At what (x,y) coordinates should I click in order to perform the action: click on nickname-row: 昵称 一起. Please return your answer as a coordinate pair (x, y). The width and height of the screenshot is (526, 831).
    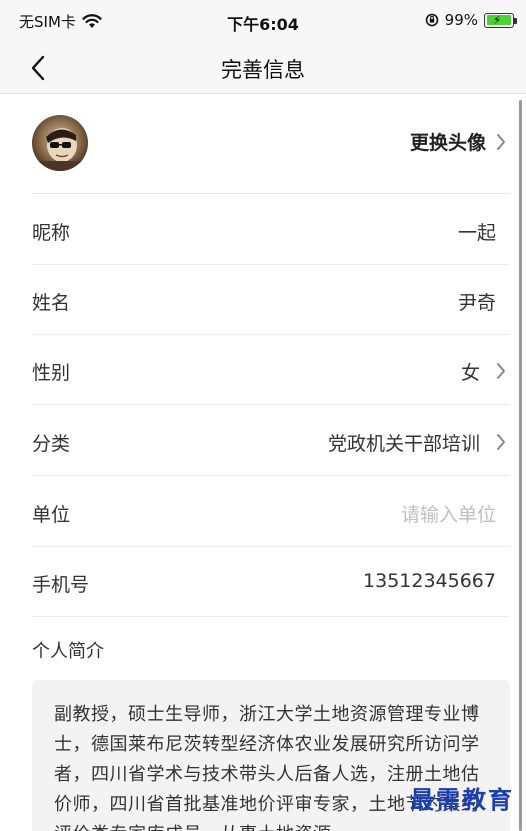
    Looking at the image, I should click on (271, 230).